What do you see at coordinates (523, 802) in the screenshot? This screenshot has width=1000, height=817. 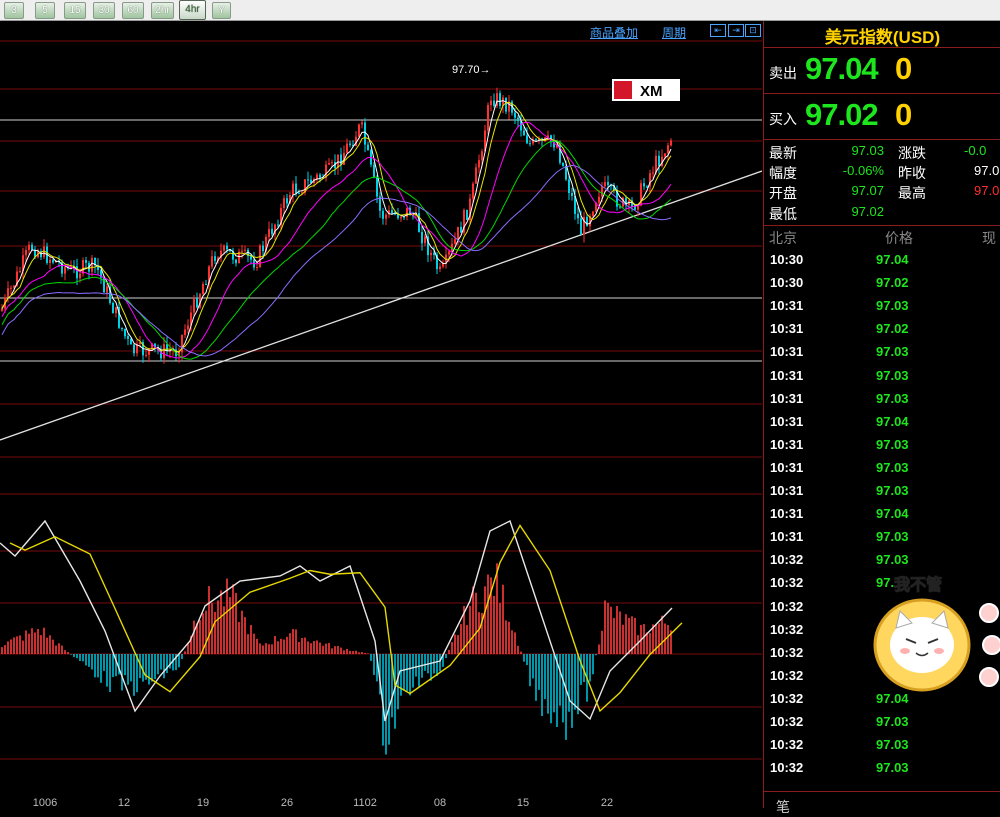 I see `x-axis-label: 15` at bounding box center [523, 802].